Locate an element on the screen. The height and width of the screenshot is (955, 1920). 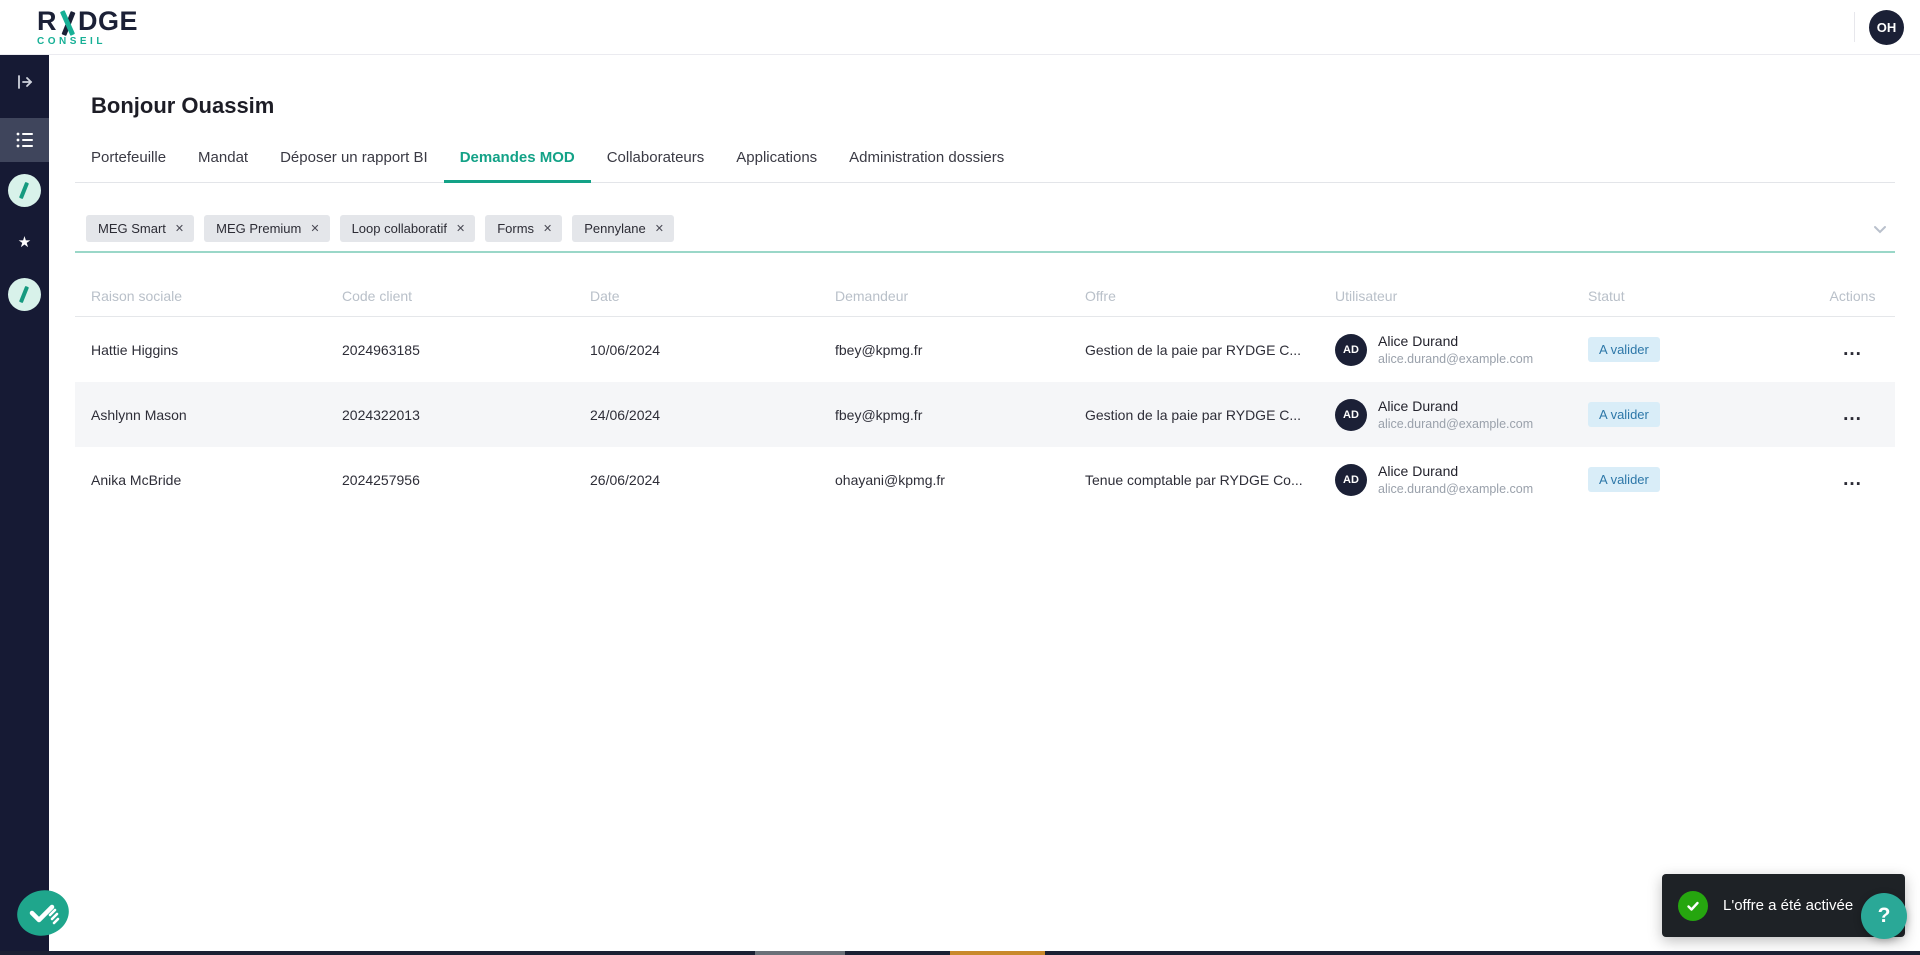
column-header: Actions is located at coordinates (1852, 295).